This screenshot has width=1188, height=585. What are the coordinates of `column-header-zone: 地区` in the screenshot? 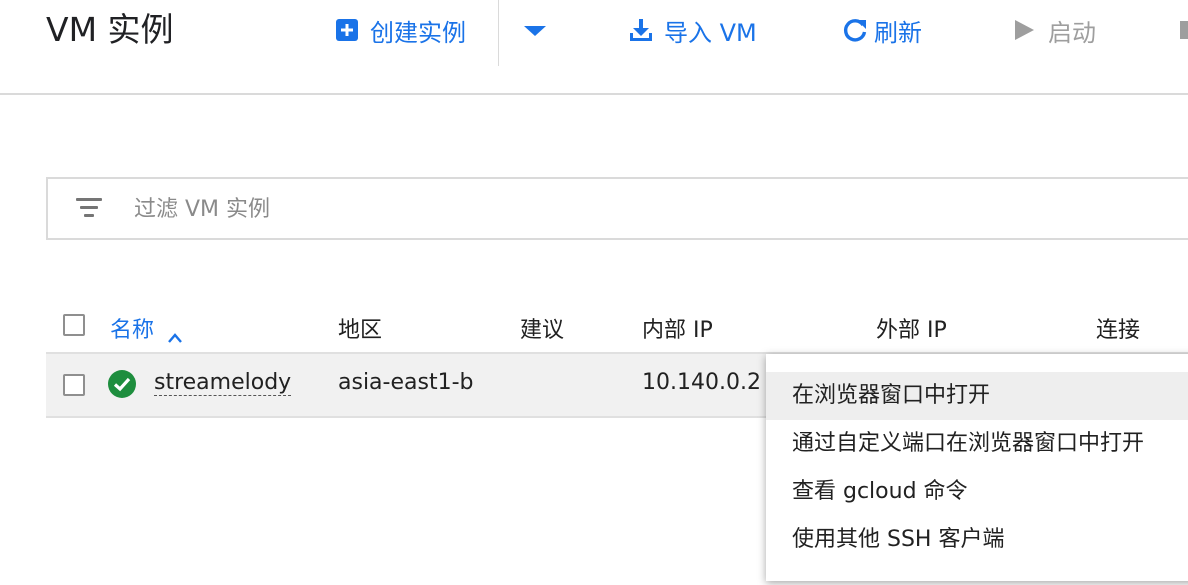 It's located at (360, 328).